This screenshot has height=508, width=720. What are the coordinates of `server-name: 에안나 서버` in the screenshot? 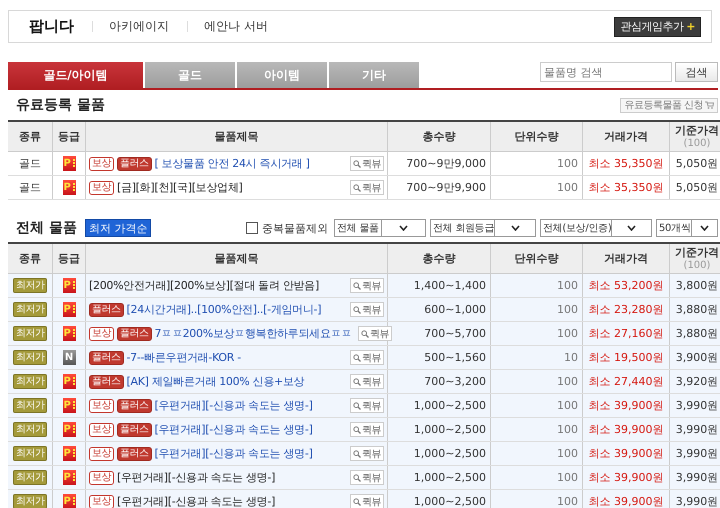 It's located at (236, 26).